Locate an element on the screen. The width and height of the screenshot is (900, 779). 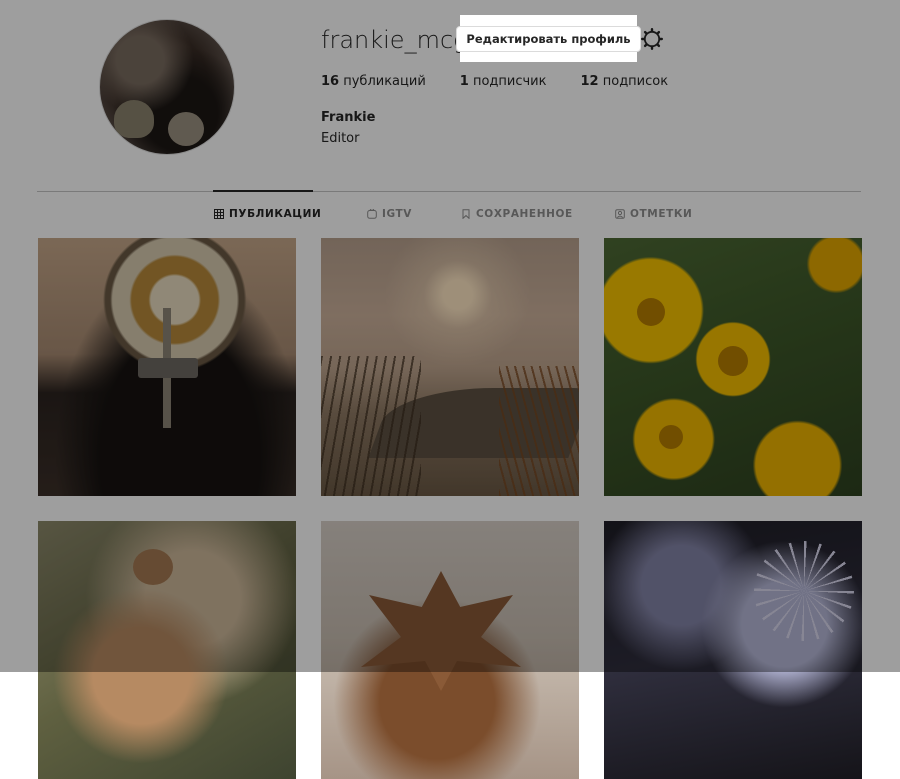
stat-posts: 16 публикаций is located at coordinates (373, 81).